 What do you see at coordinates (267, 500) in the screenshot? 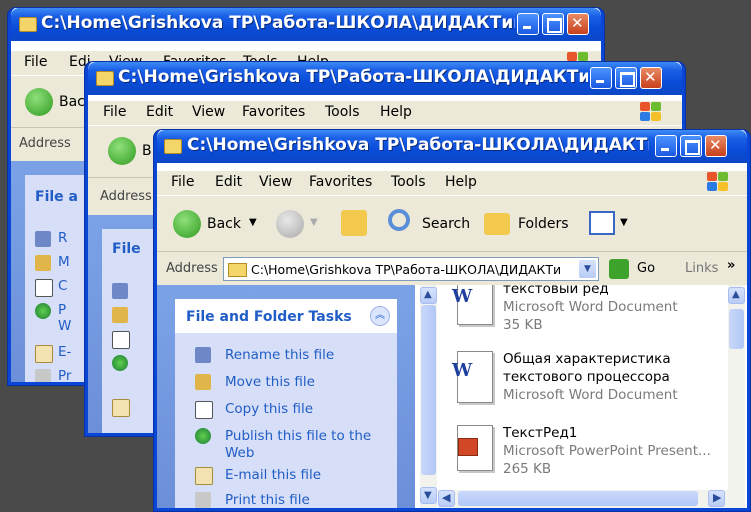
I see `task-print: Print this file` at bounding box center [267, 500].